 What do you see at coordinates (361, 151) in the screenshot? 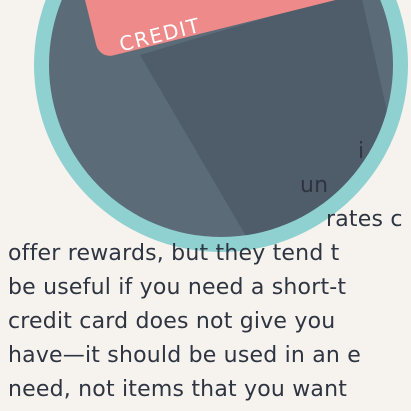
I see `article-wrap-line-1: i` at bounding box center [361, 151].